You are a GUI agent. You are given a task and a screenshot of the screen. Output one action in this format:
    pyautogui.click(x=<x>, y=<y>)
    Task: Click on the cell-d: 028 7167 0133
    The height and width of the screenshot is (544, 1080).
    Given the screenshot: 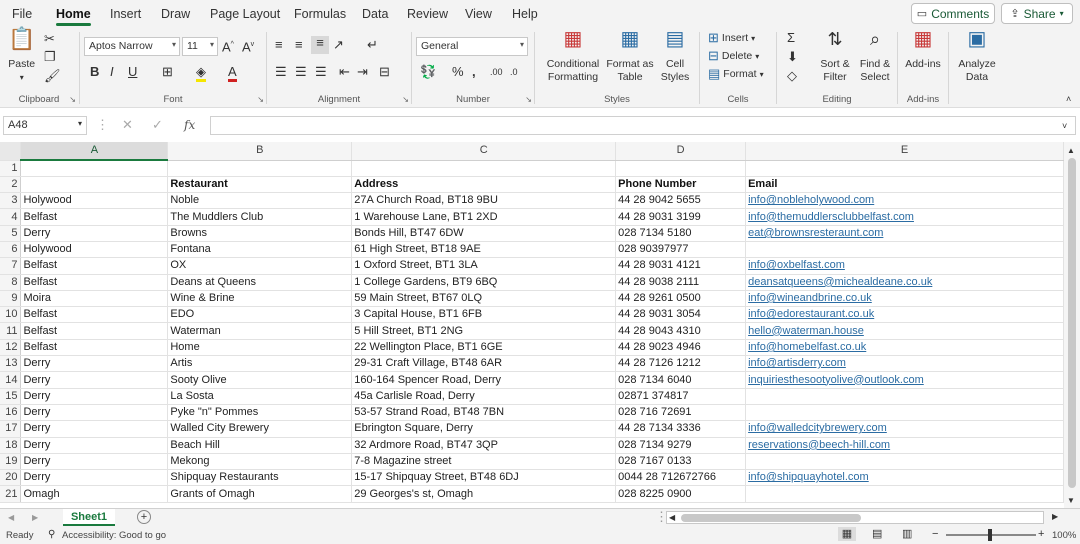 What is the action you would take?
    pyautogui.click(x=681, y=462)
    